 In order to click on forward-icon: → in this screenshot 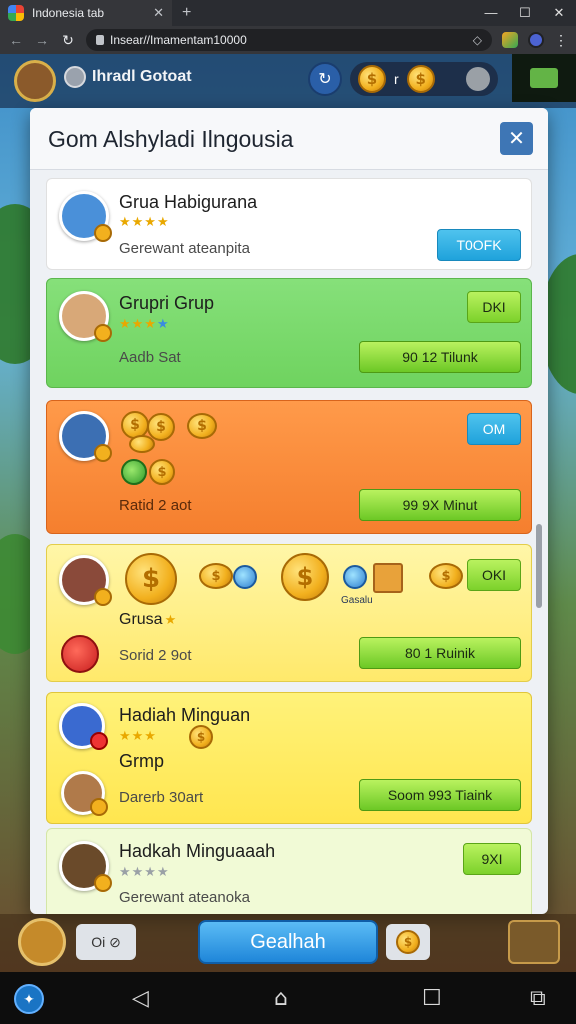, I will do `click(42, 40)`.